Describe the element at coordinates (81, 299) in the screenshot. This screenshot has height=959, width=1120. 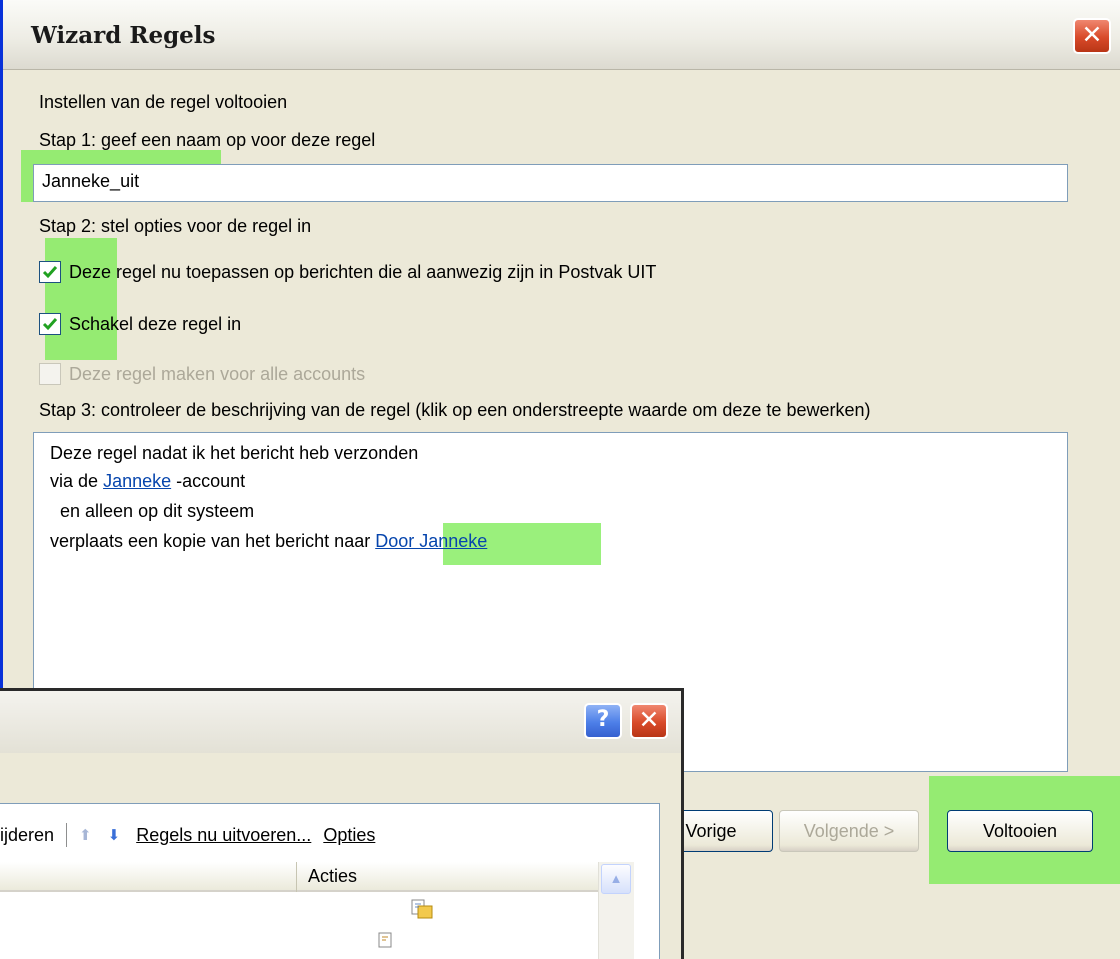
I see `highlight-checkboxes` at that location.